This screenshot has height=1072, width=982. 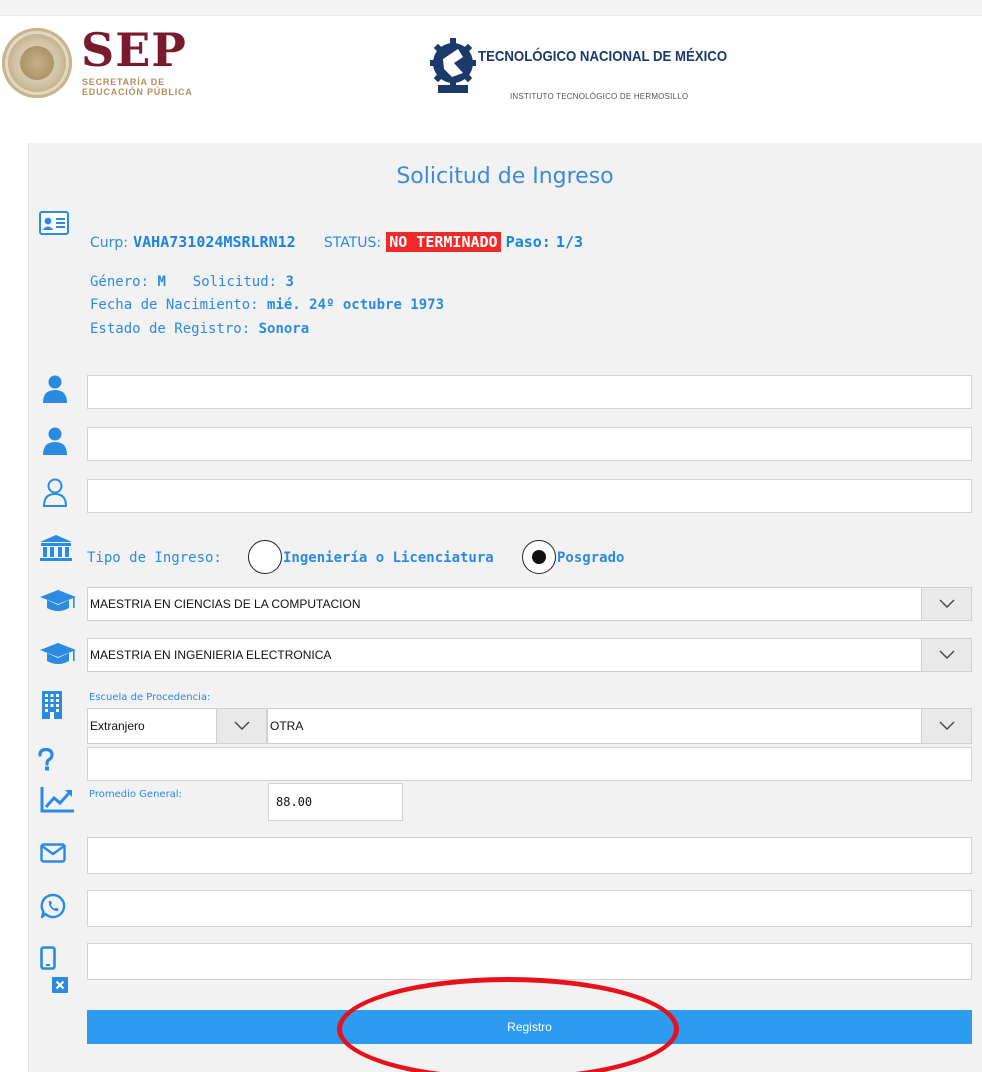 What do you see at coordinates (137, 92) in the screenshot?
I see `sep-subtitle-line2: EDUCACIÓN PÚBLICA` at bounding box center [137, 92].